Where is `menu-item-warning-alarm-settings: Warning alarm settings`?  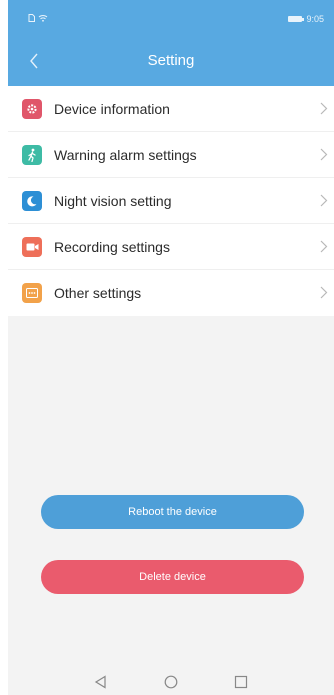 menu-item-warning-alarm-settings: Warning alarm settings is located at coordinates (171, 155).